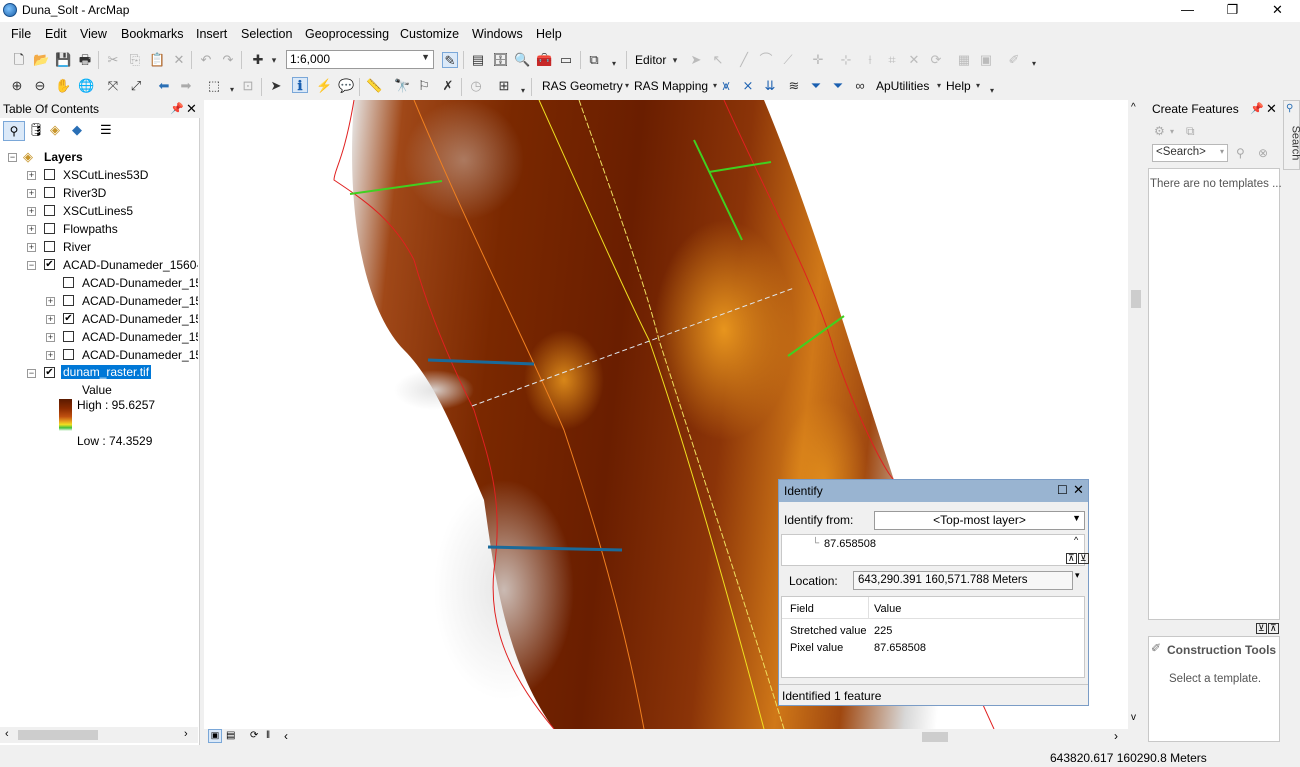 The height and width of the screenshot is (767, 1300). Describe the element at coordinates (324, 86) in the screenshot. I see `hyperlink-icon: ⚡` at that location.